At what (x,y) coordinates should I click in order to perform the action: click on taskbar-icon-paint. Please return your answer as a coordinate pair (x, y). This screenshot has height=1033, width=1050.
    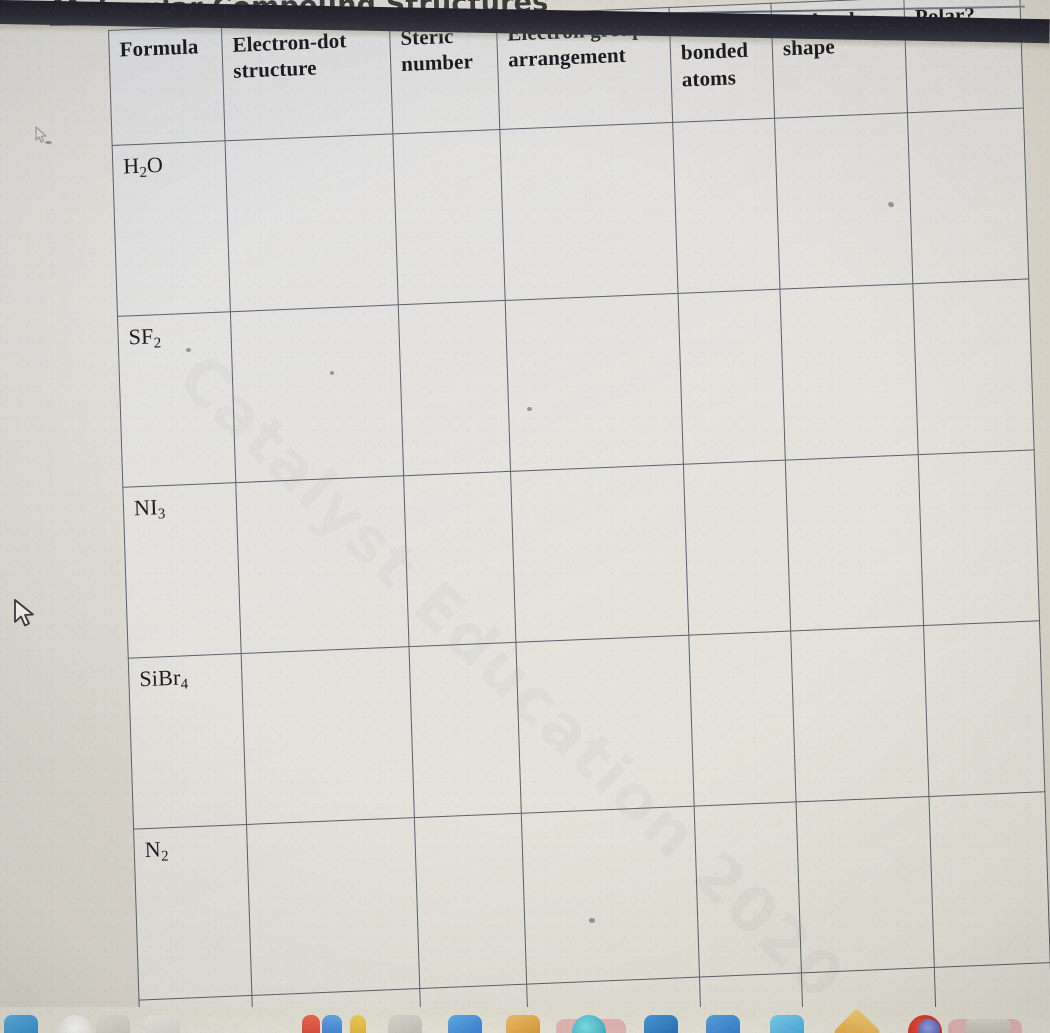
    Looking at the image, I should click on (311, 1024).